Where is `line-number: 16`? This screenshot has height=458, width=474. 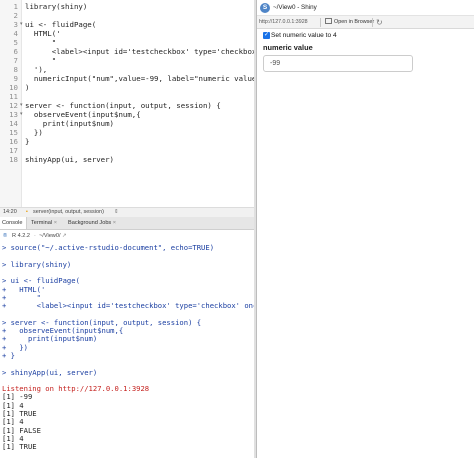
line-number: 16 is located at coordinates (13, 141).